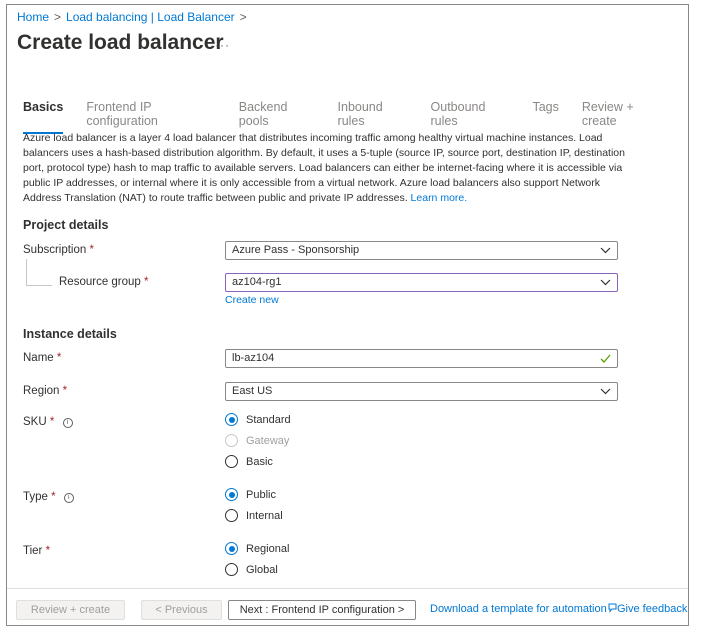  Describe the element at coordinates (373, 117) in the screenshot. I see `tab-inbound-rules: Inbound rules` at that location.